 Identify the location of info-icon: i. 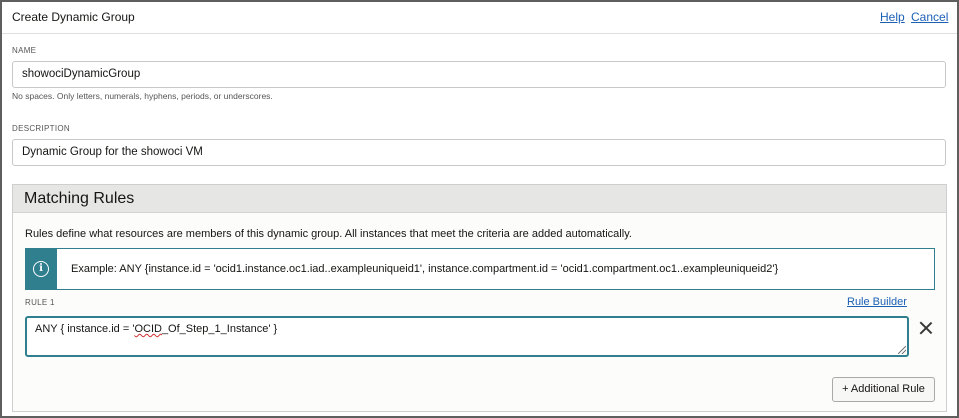
(41, 269).